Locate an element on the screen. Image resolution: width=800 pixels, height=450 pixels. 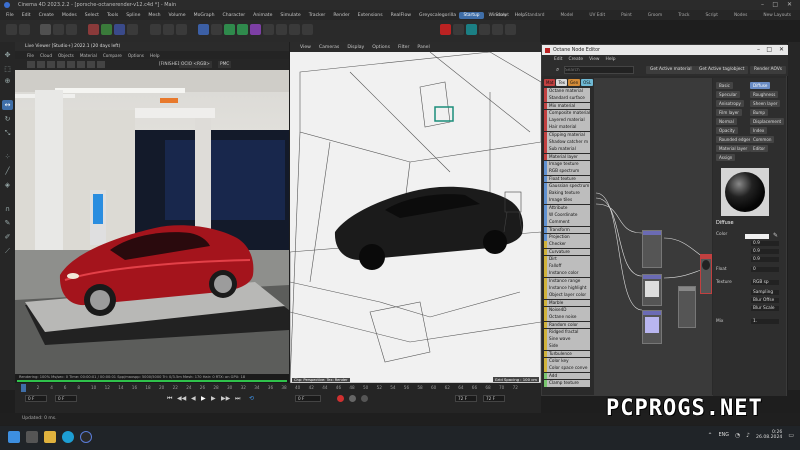
prop-value: Blur Offse is located at coordinates (765, 300).